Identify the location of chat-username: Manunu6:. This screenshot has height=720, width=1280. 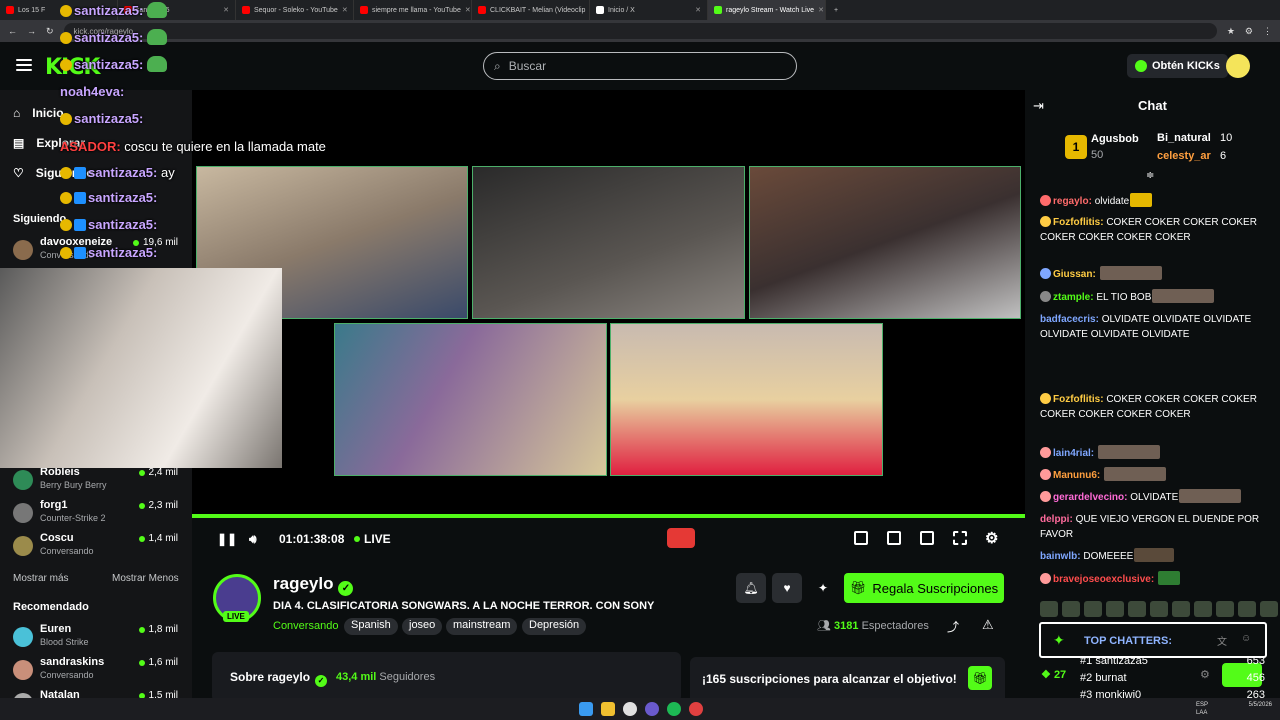
(1076, 475).